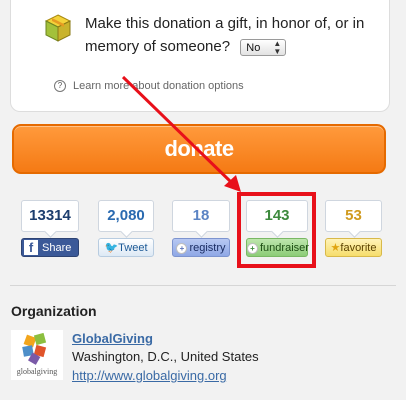 This screenshot has width=406, height=400. I want to click on organization-logo: globalgiving, so click(37, 355).